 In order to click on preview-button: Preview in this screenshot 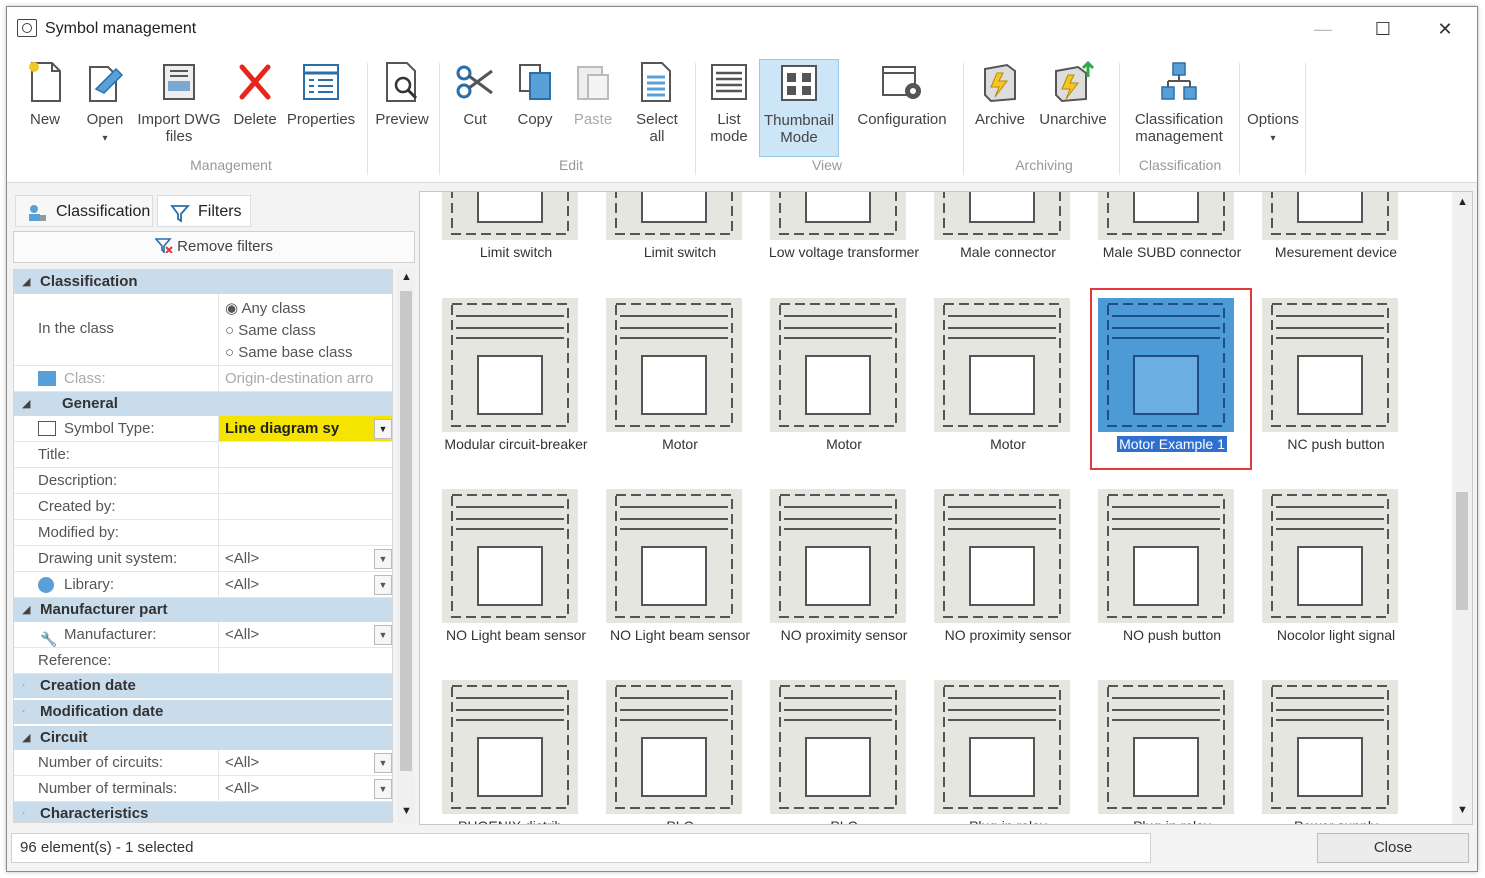, I will do `click(402, 108)`.